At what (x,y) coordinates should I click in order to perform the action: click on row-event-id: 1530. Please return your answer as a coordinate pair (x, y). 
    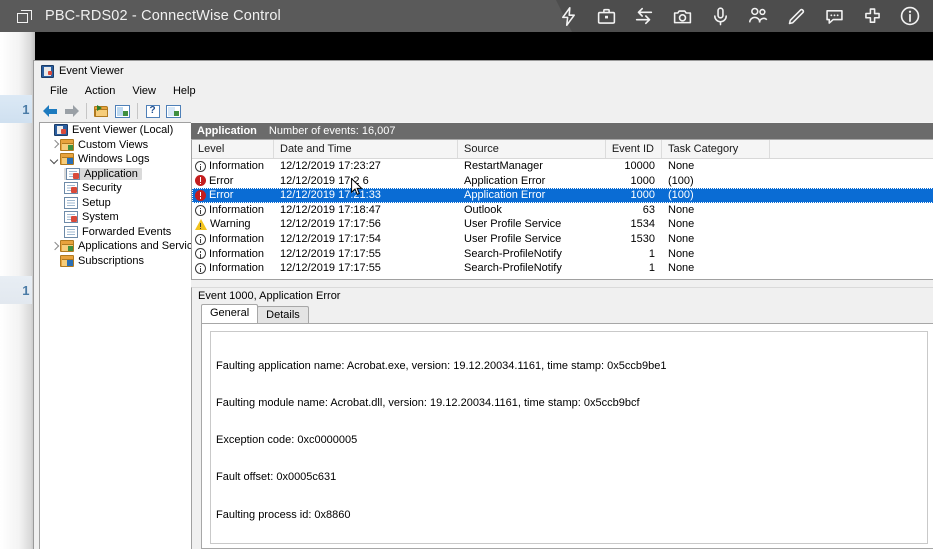
    Looking at the image, I should click on (642, 238).